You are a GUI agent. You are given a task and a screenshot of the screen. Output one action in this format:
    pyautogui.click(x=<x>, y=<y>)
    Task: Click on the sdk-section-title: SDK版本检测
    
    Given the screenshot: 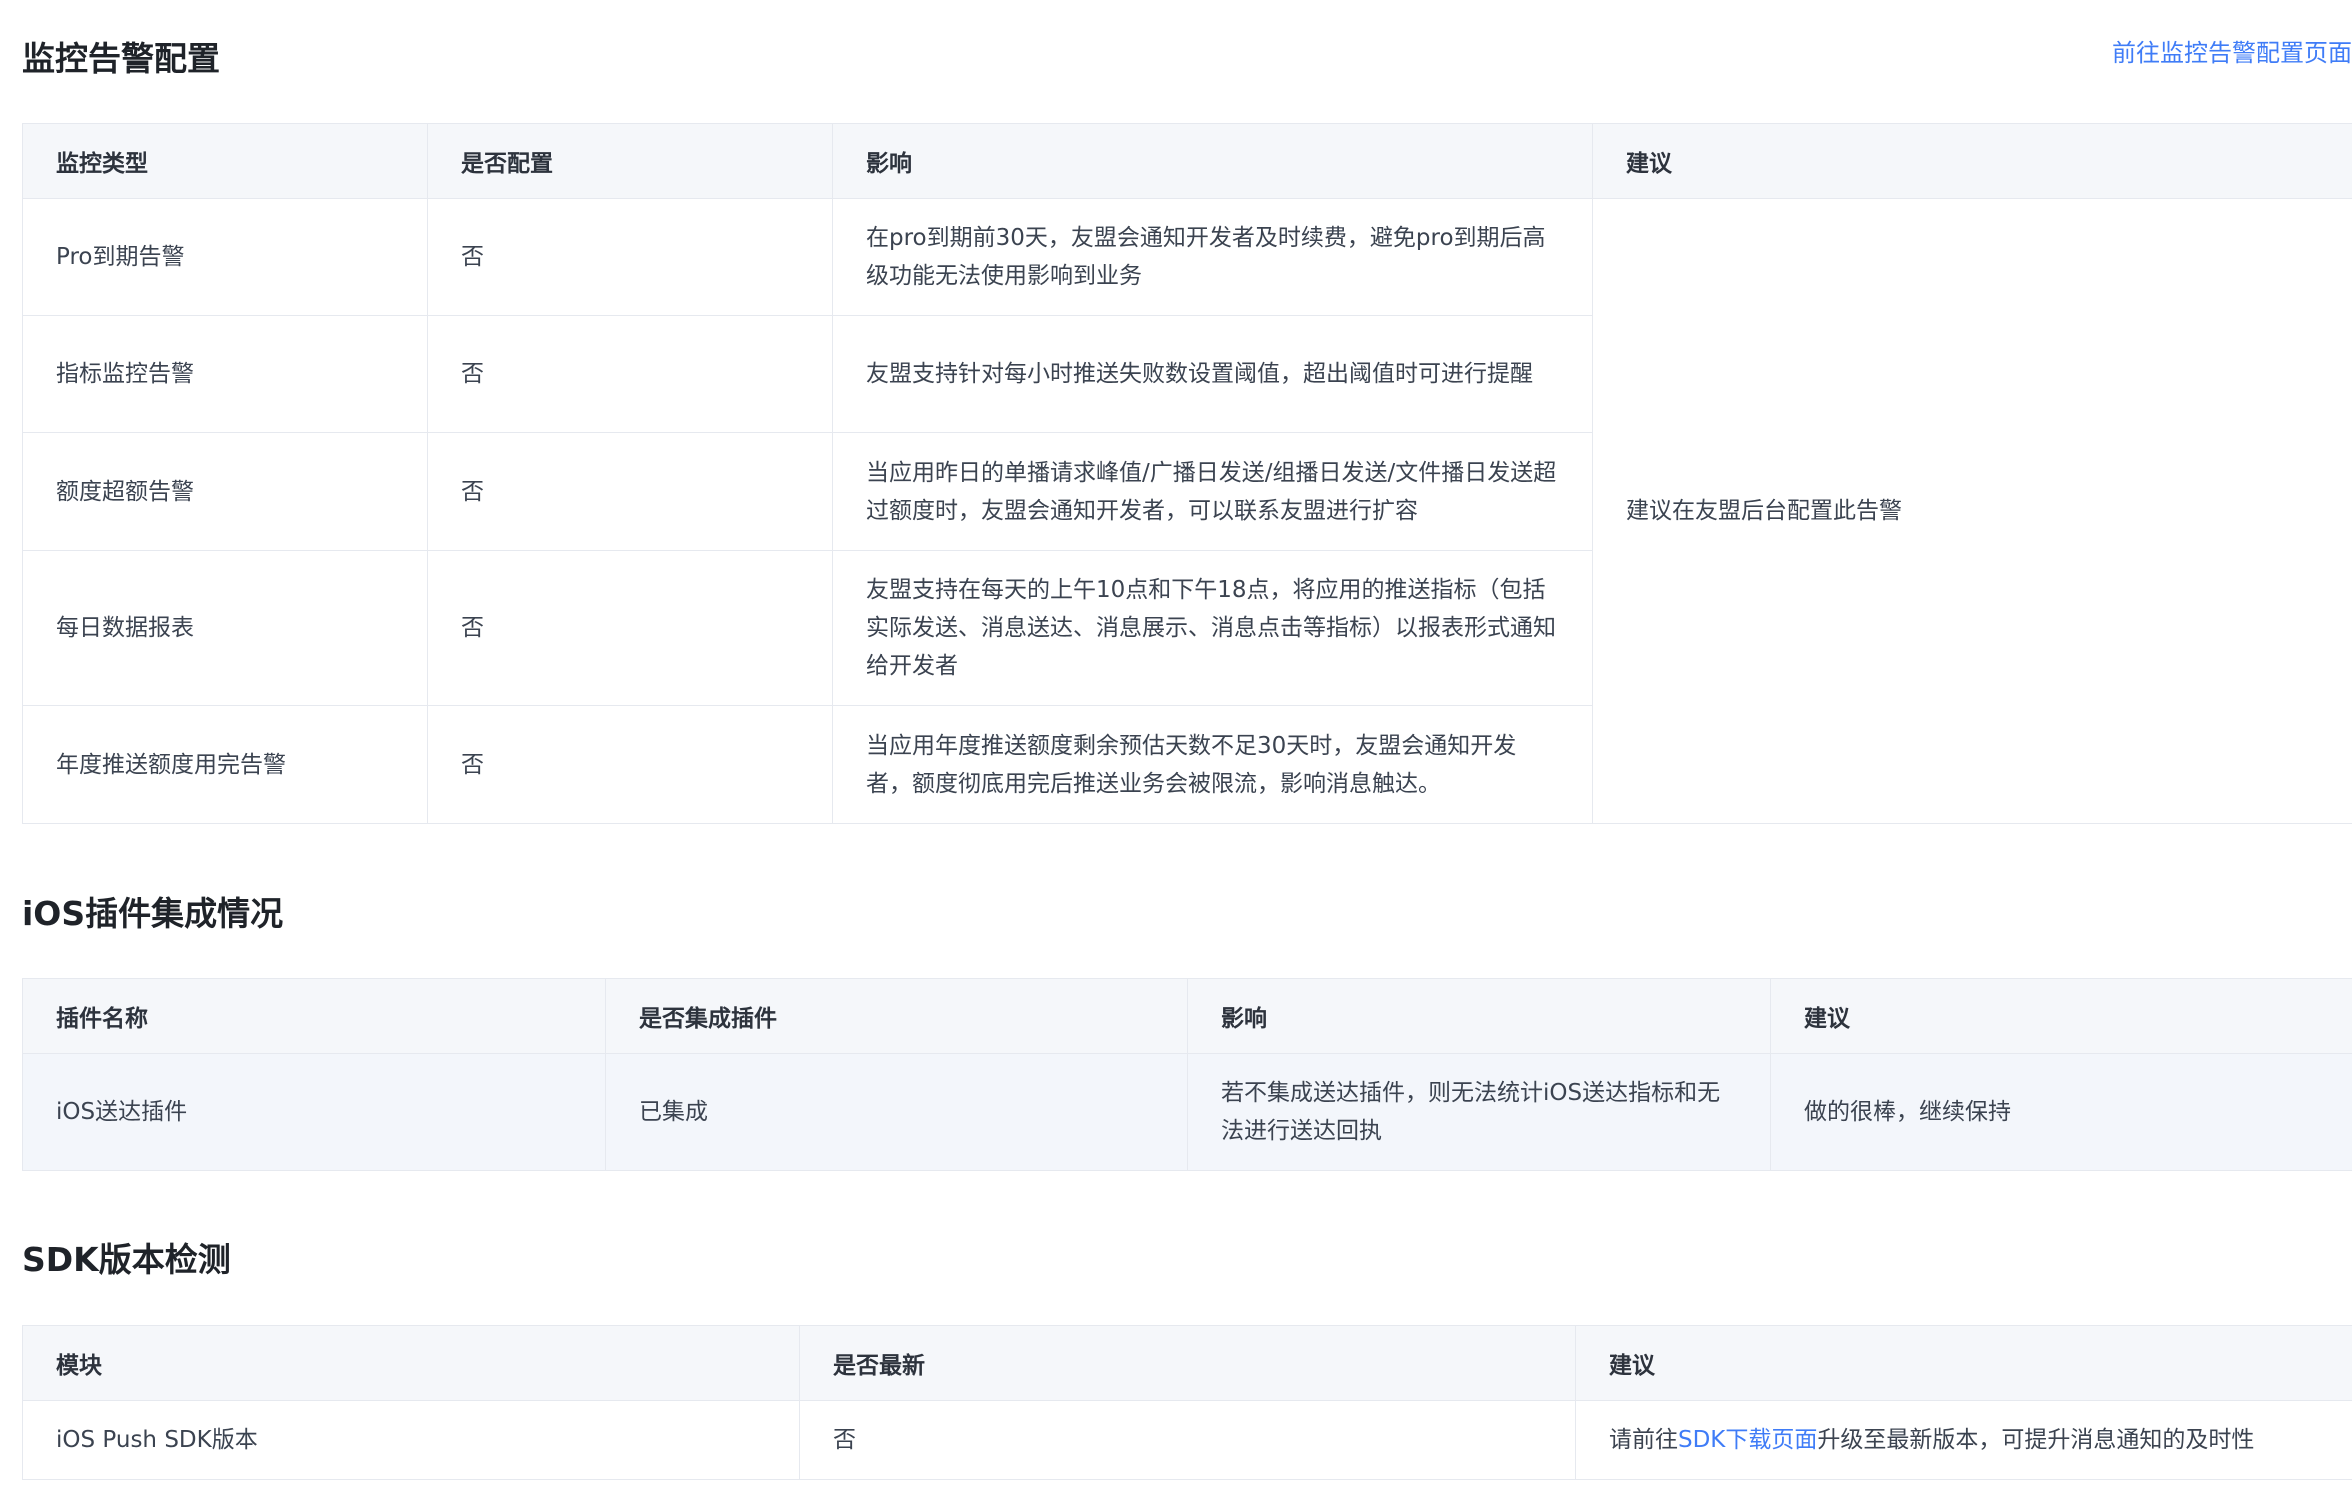 What is the action you would take?
    pyautogui.click(x=126, y=1259)
    